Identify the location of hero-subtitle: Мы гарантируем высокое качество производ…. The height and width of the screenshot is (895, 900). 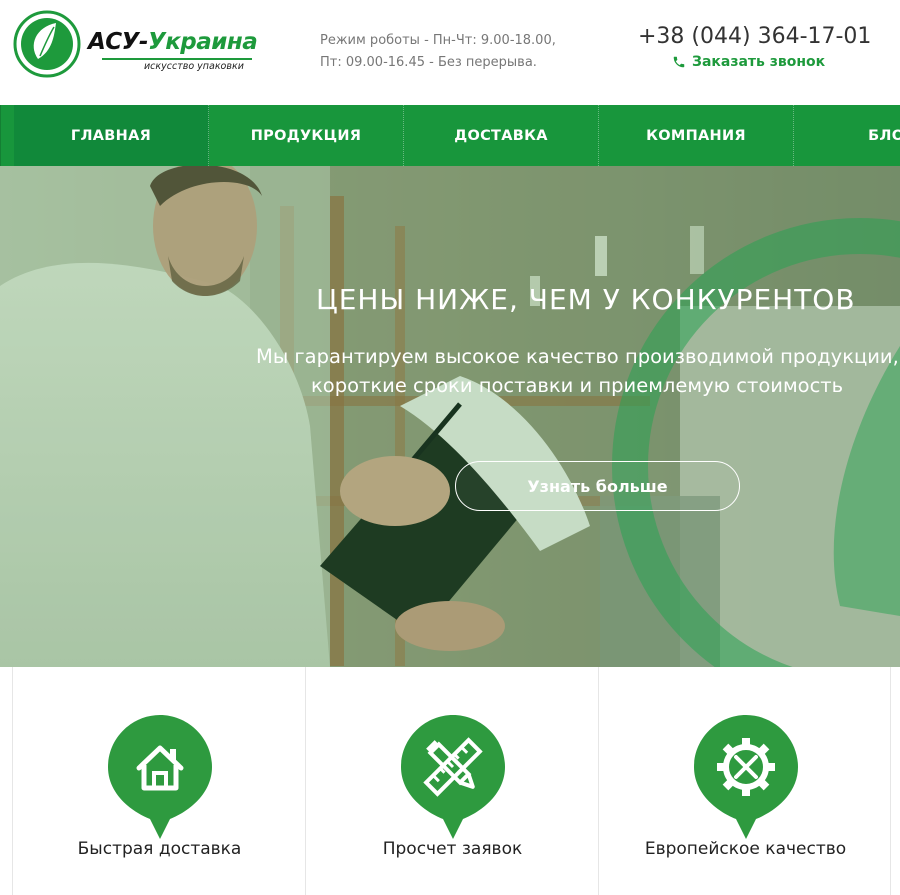
(578, 371).